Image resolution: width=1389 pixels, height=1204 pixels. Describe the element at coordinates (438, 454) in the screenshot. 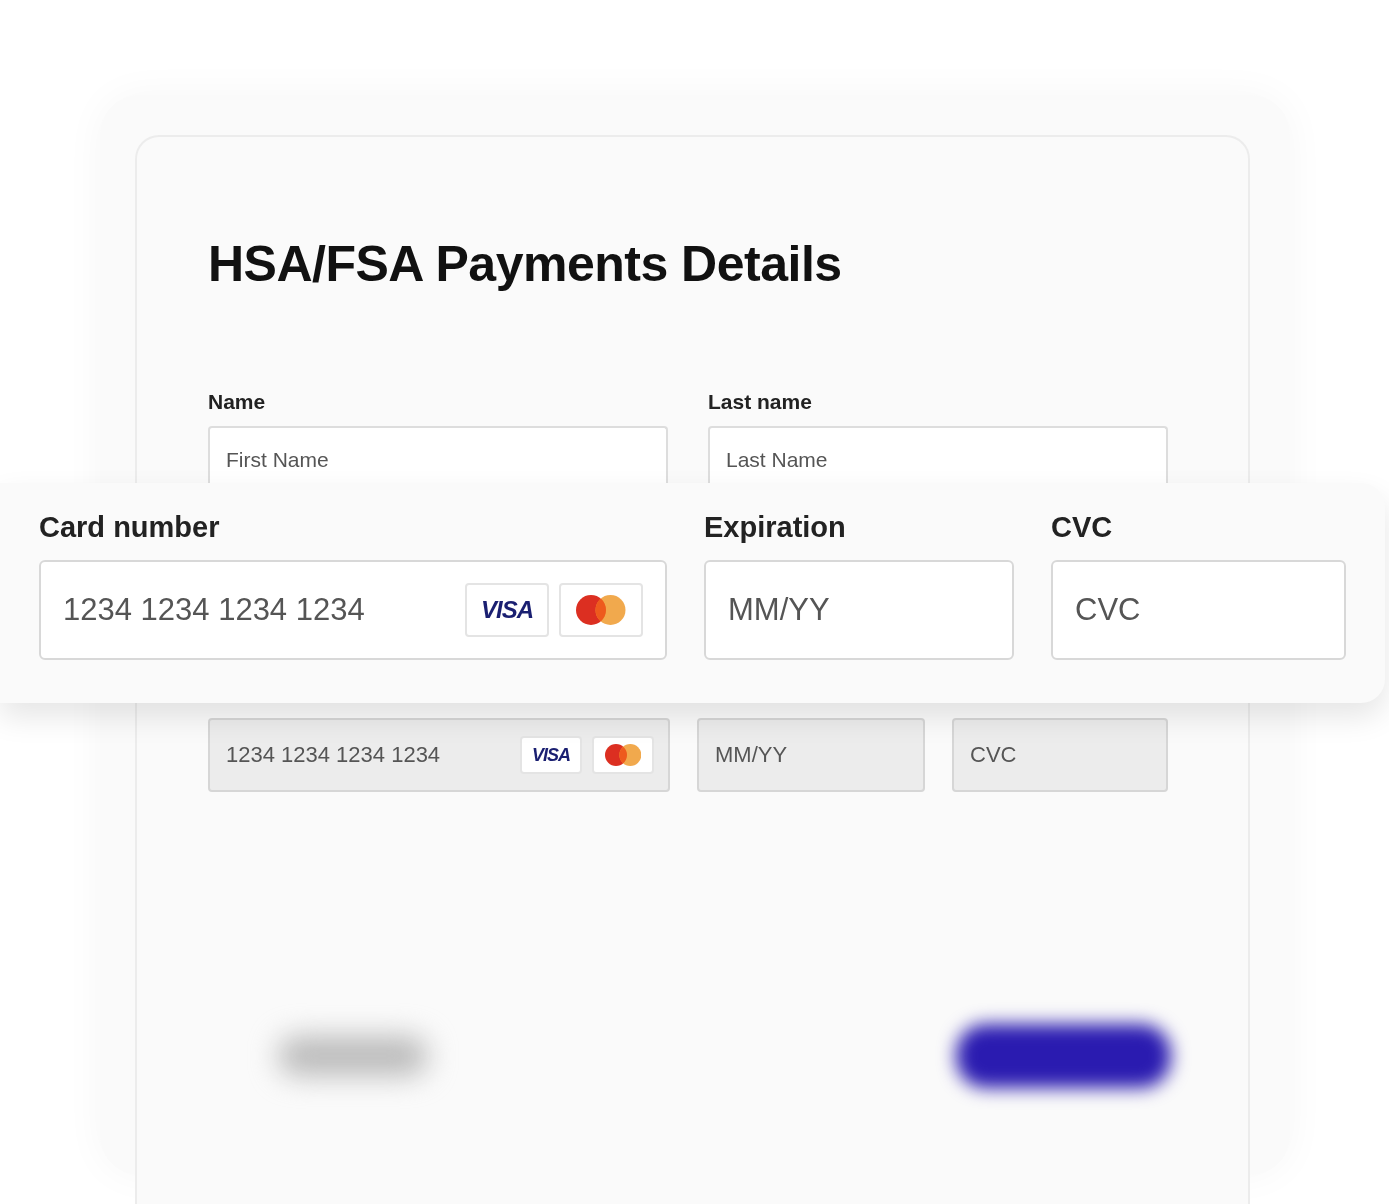

I see `name-field: First Name` at that location.